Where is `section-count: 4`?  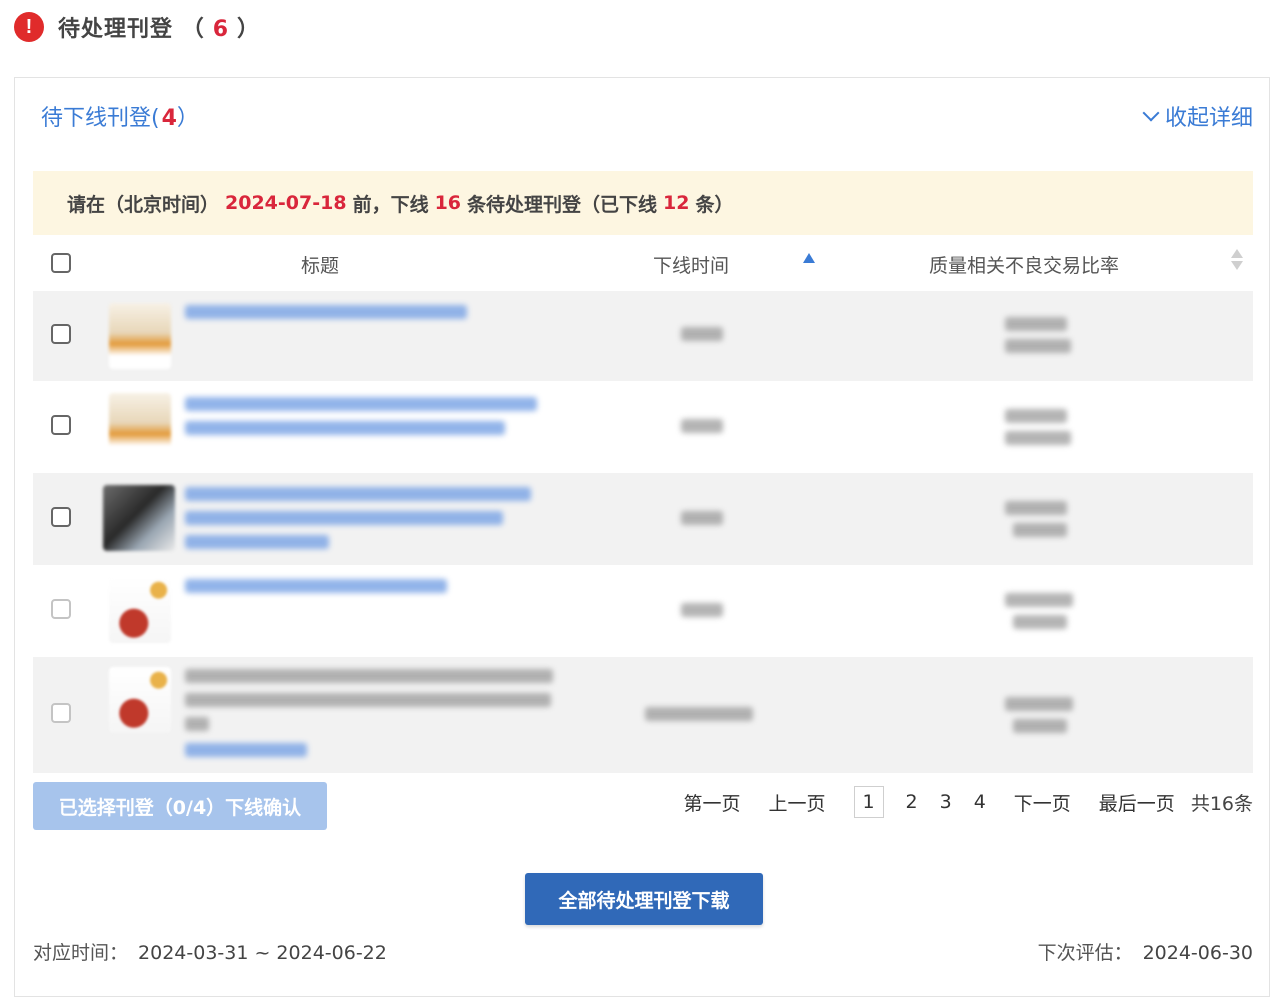
section-count: 4 is located at coordinates (169, 118).